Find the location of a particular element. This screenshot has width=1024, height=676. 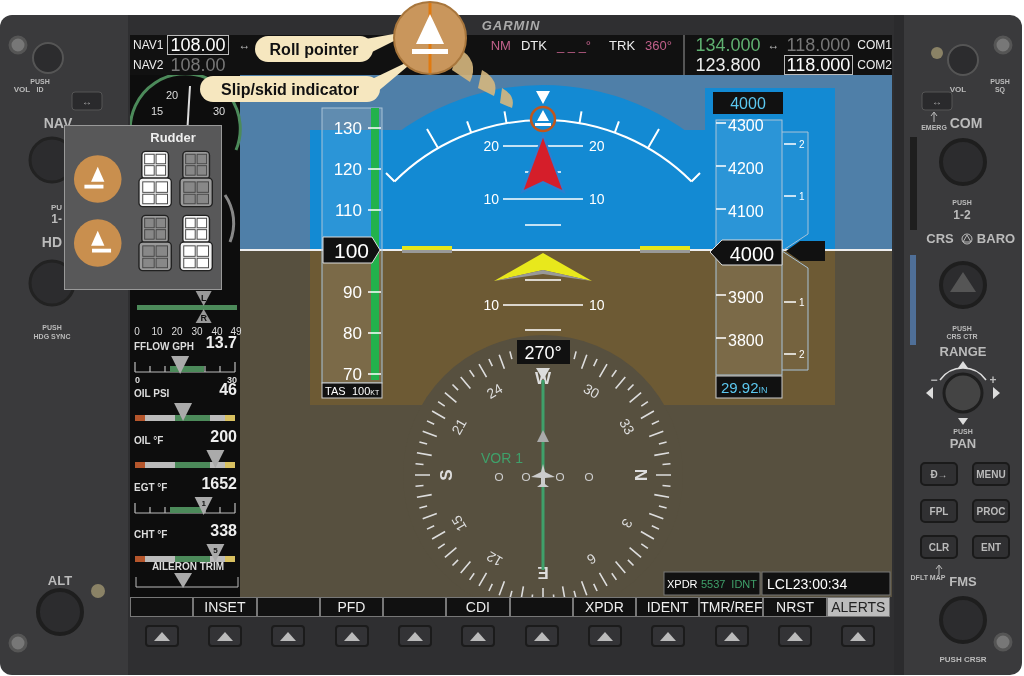

clock-time: LCL23:00:34 is located at coordinates (807, 584).